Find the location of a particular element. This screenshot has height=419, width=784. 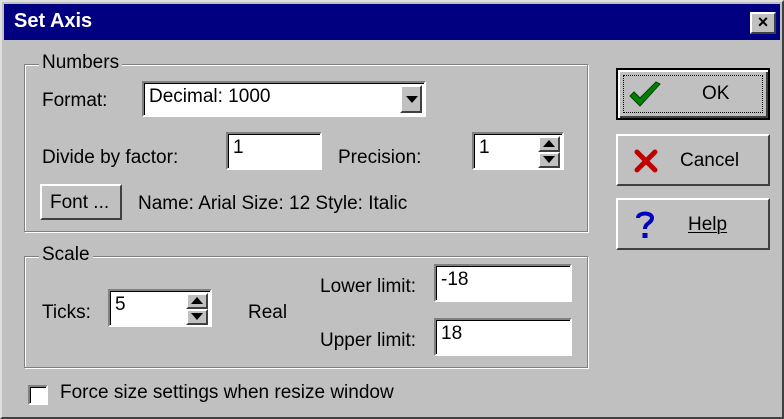

real-label: Real is located at coordinates (268, 312).